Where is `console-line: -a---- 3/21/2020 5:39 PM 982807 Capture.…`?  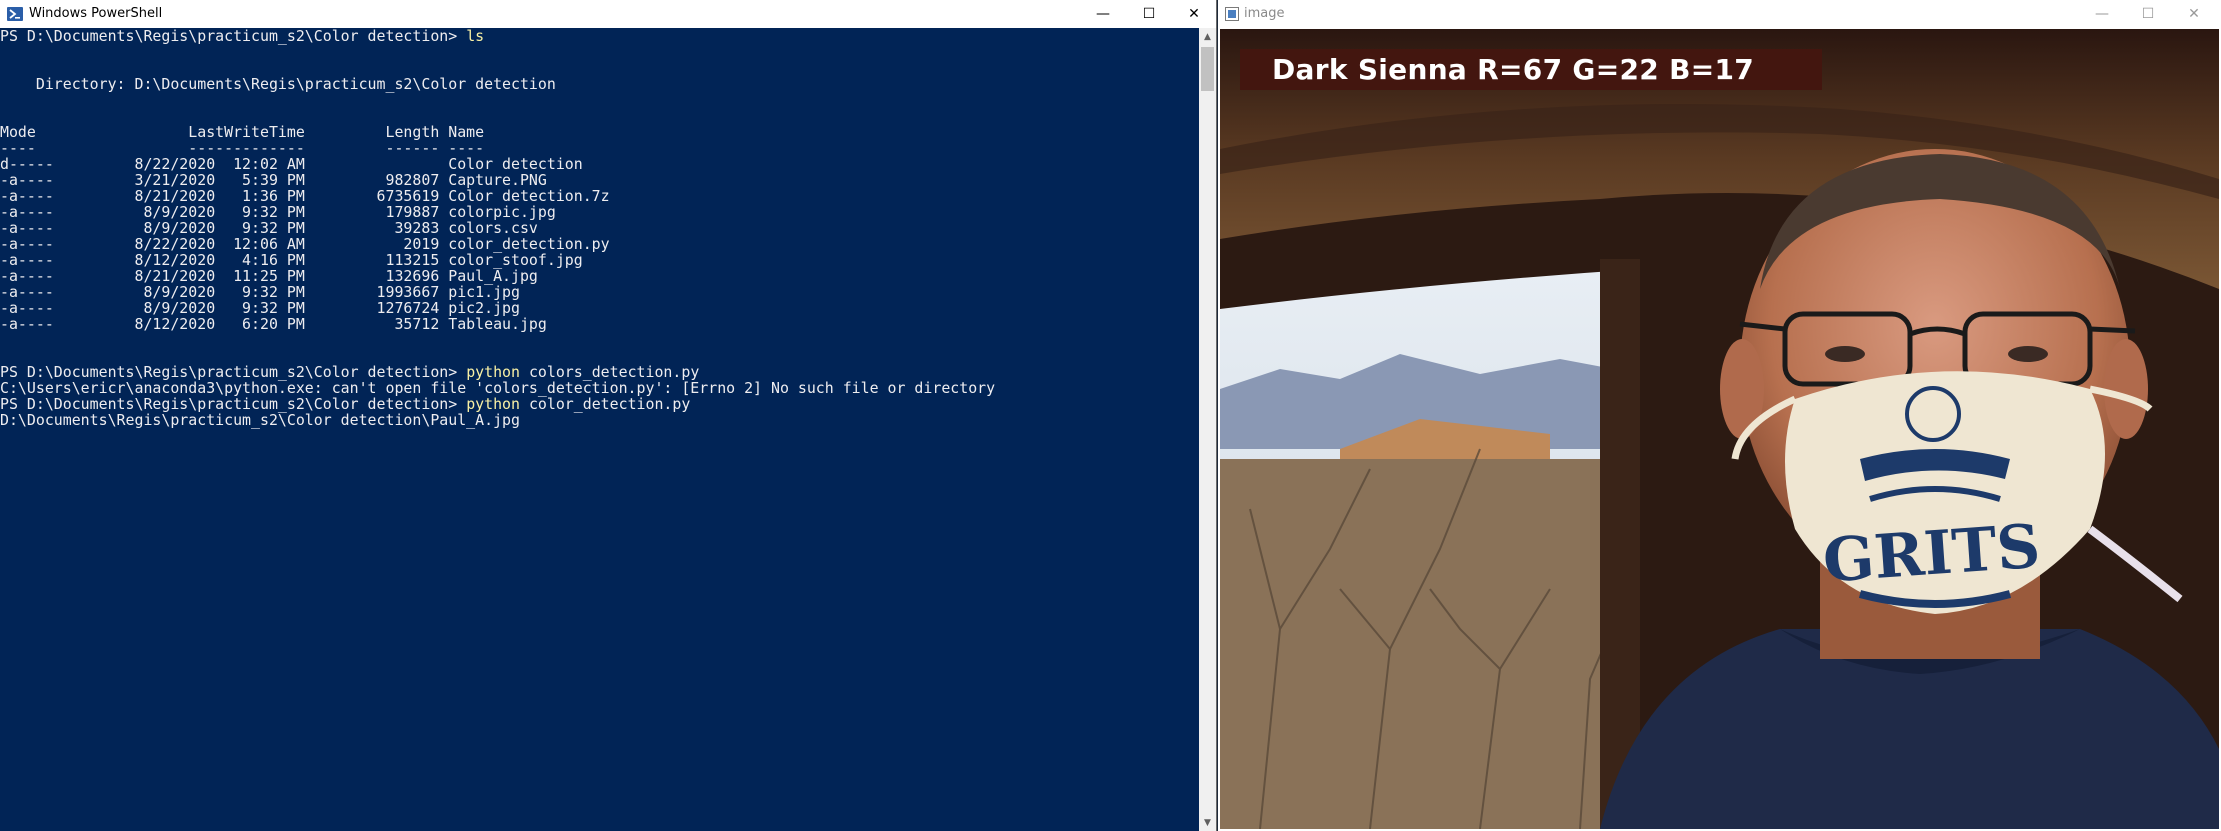
console-line: -a---- 3/21/2020 5:39 PM 982807 Capture.… is located at coordinates (273, 180).